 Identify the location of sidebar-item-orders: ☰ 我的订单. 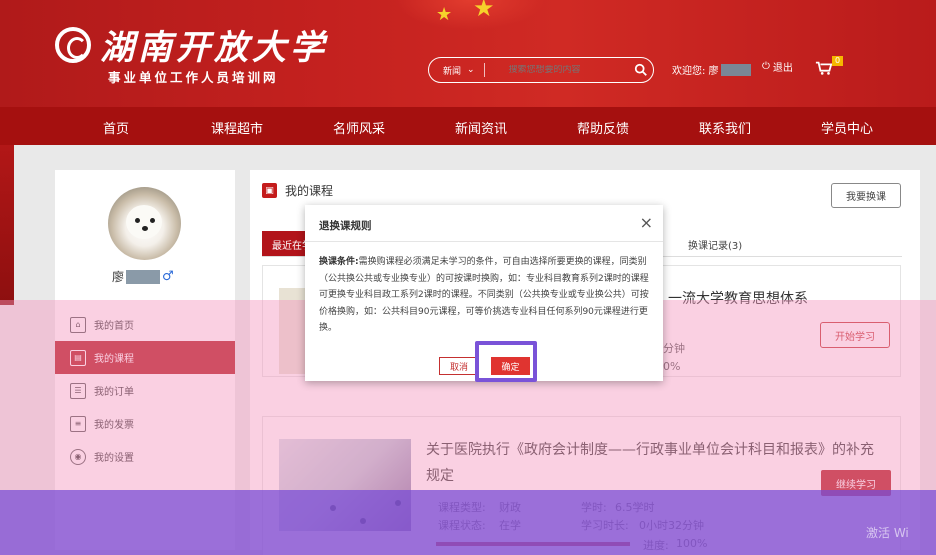
(145, 390).